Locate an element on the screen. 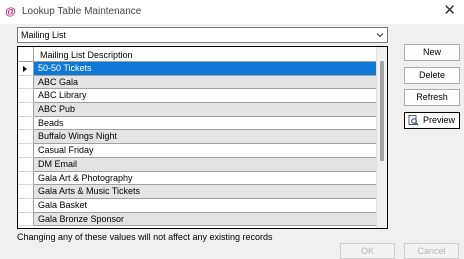 The image size is (464, 259). table-row: Gala Bronze Sponsor is located at coordinates (197, 219).